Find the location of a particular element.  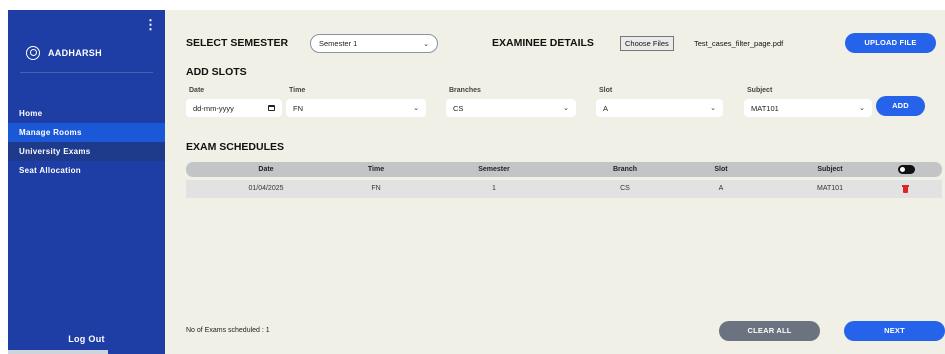

user-circle-icon is located at coordinates (33, 53).